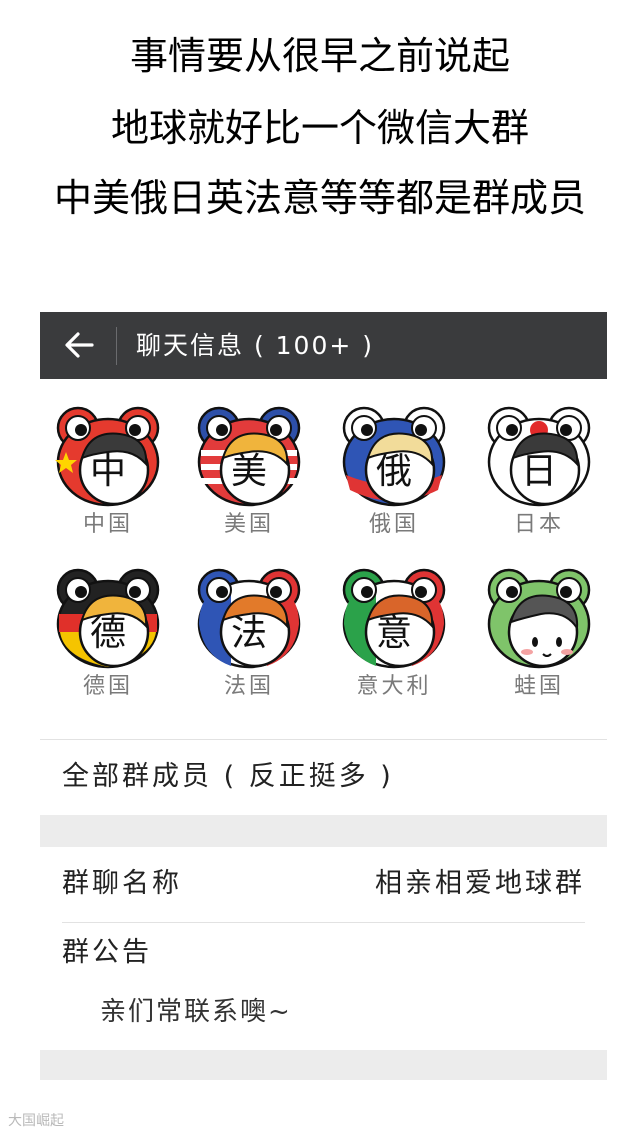  I want to click on group-name-label: 群聊名称, so click(122, 884).